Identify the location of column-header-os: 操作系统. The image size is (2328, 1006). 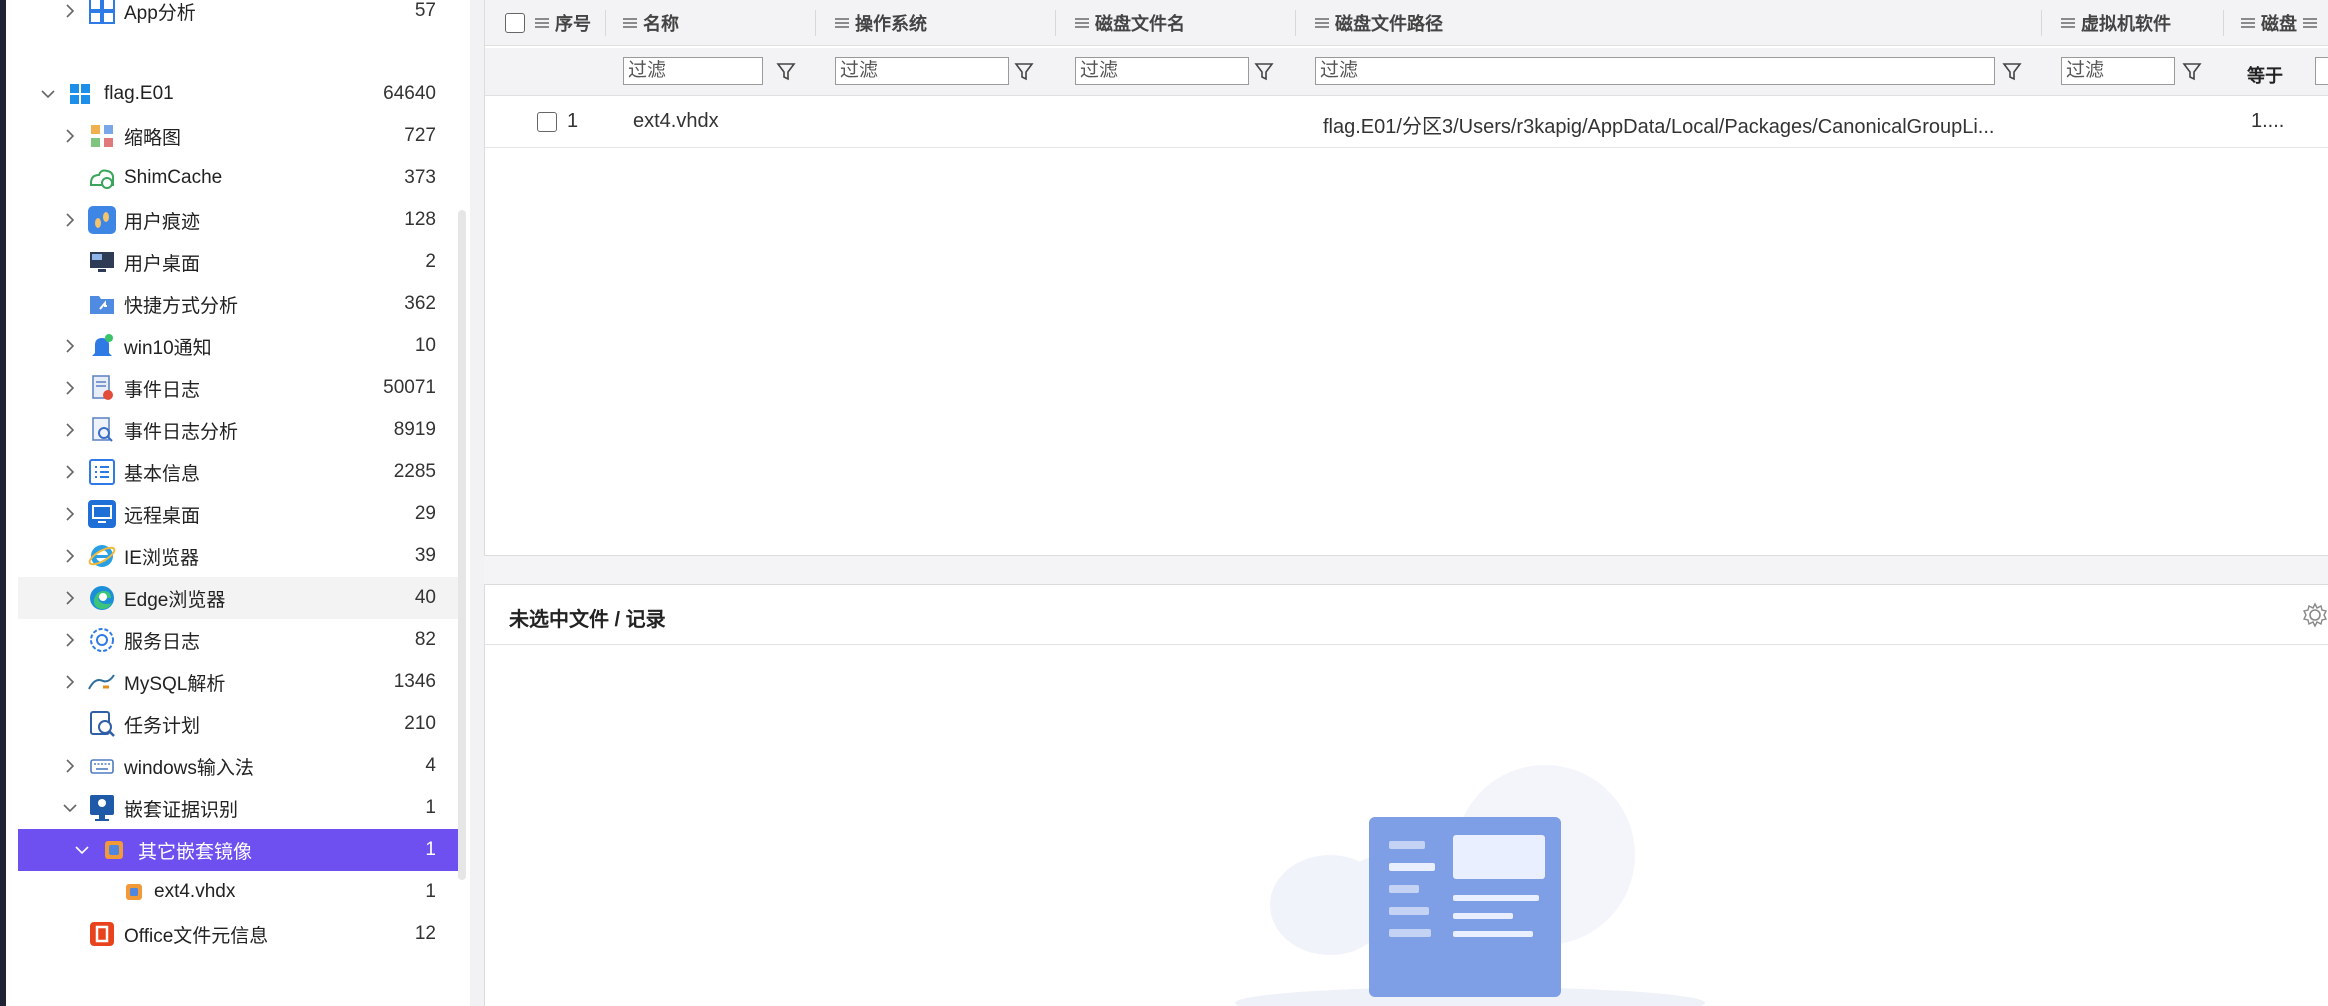
(881, 23).